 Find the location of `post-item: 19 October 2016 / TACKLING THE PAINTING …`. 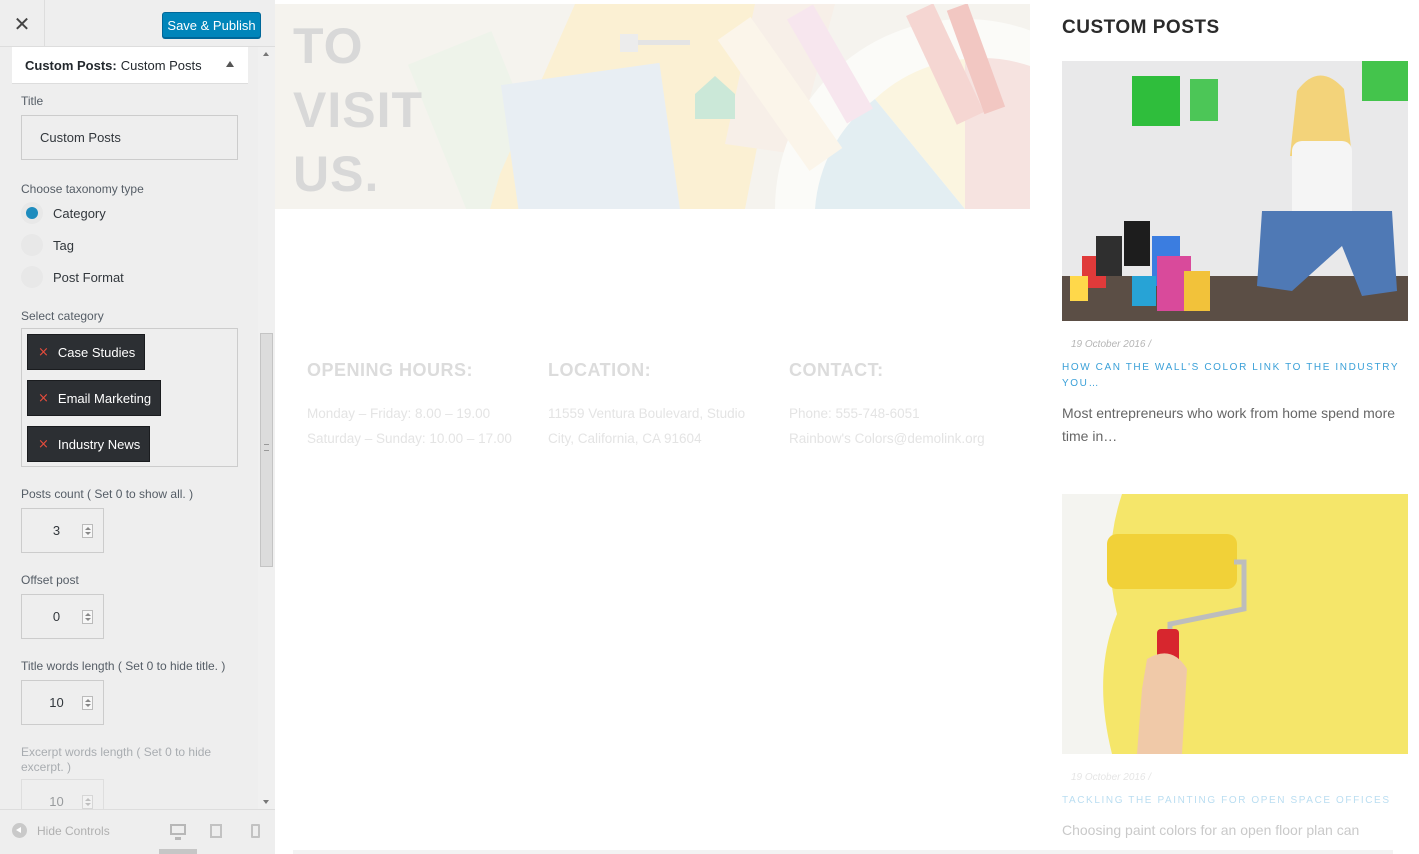

post-item: 19 October 2016 / TACKLING THE PAINTING … is located at coordinates (1235, 674).